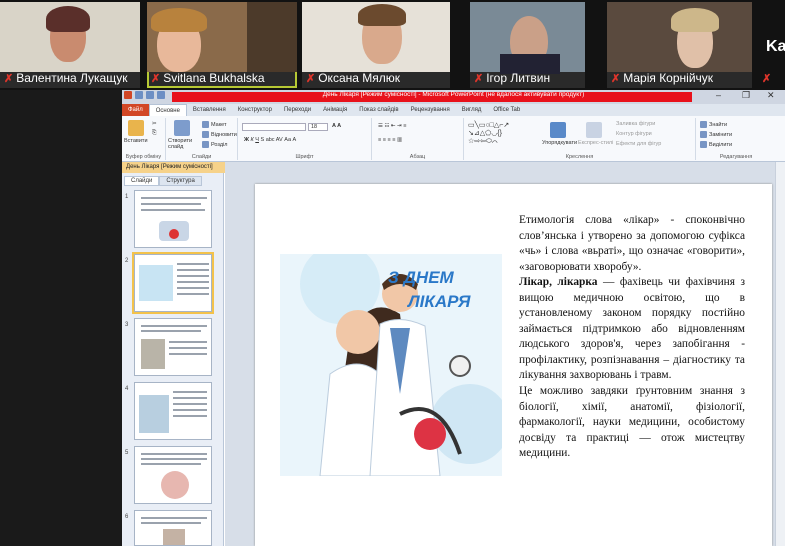 This screenshot has height=546, width=785. I want to click on minimize-icon: –, so click(718, 95).